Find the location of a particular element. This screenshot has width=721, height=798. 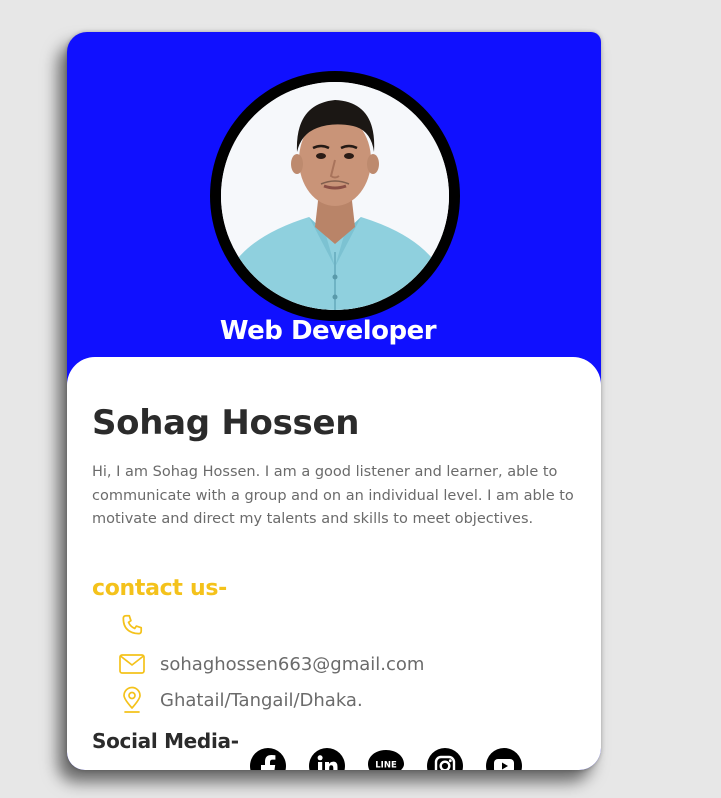

contact-heading: contact us- is located at coordinates (159, 588).